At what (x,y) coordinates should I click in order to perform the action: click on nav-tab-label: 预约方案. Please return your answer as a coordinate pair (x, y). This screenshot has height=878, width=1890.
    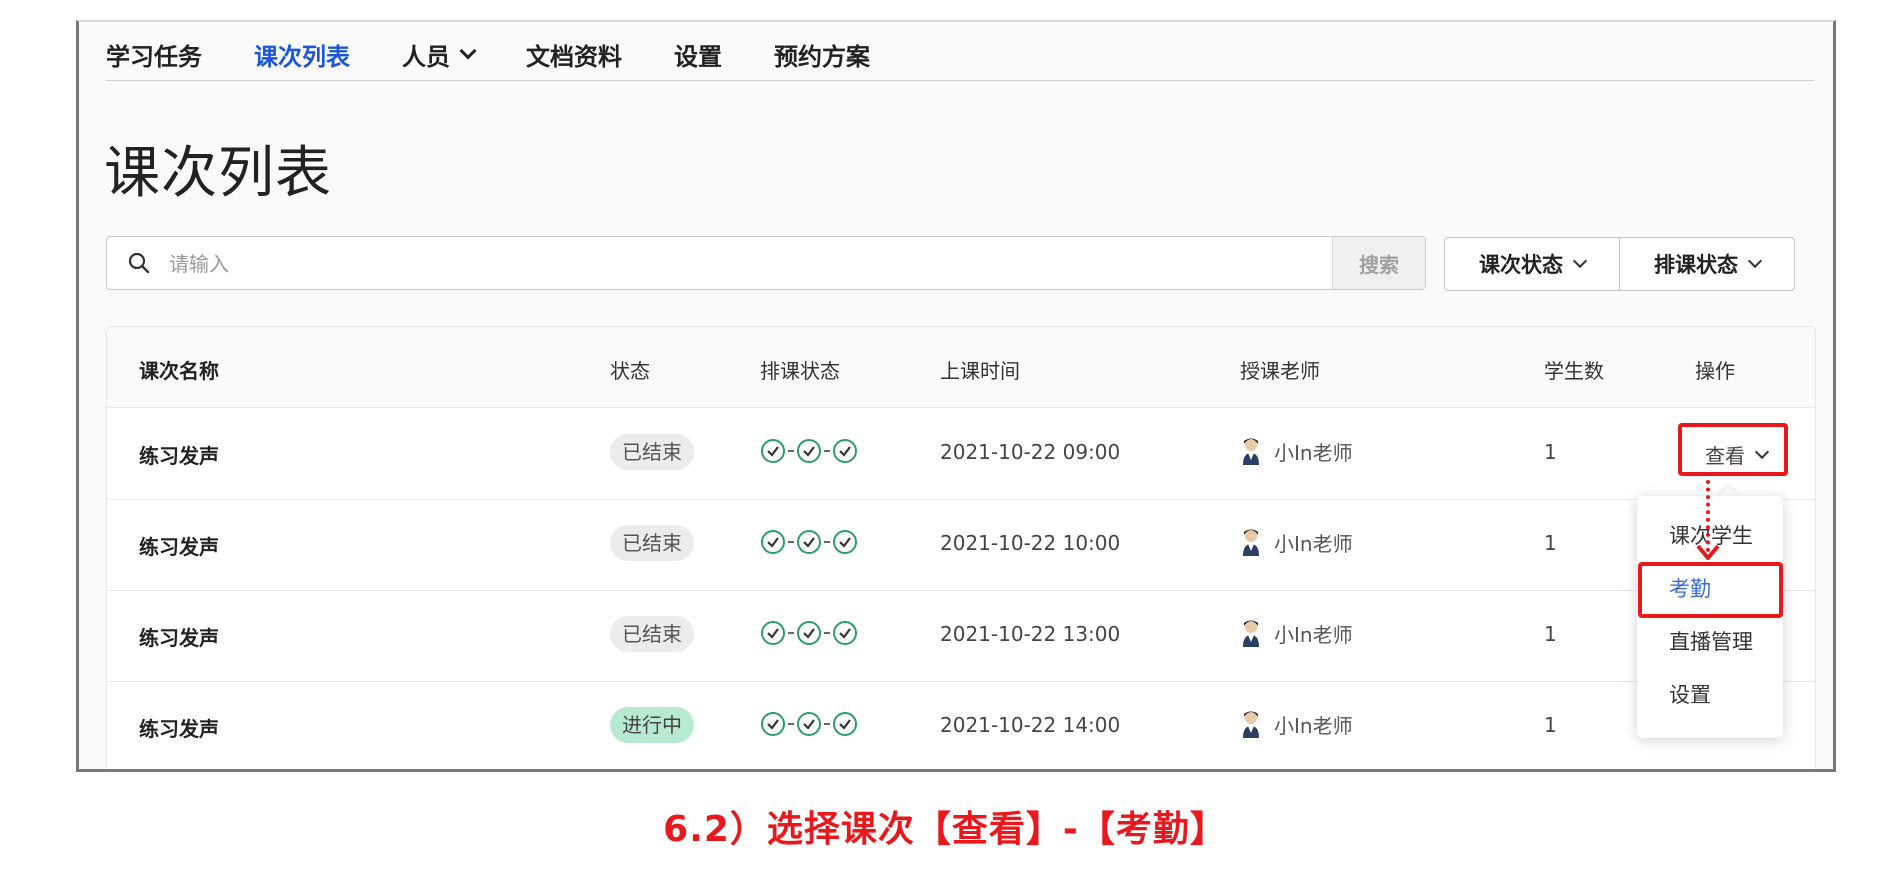
    Looking at the image, I should click on (822, 56).